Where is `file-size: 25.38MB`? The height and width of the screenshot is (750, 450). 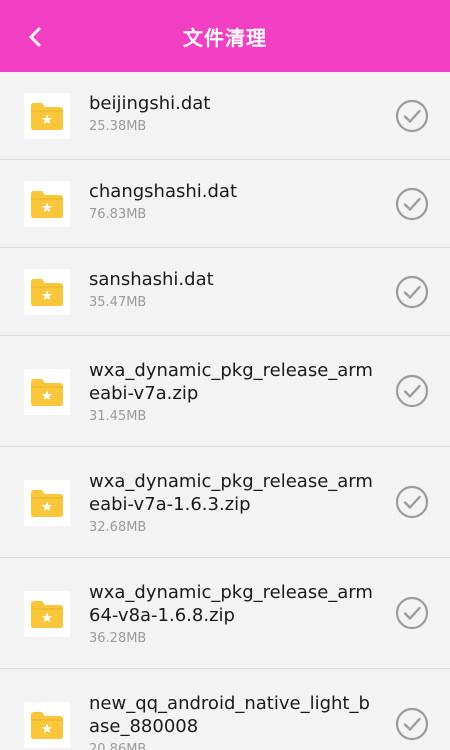
file-size: 25.38MB is located at coordinates (118, 126).